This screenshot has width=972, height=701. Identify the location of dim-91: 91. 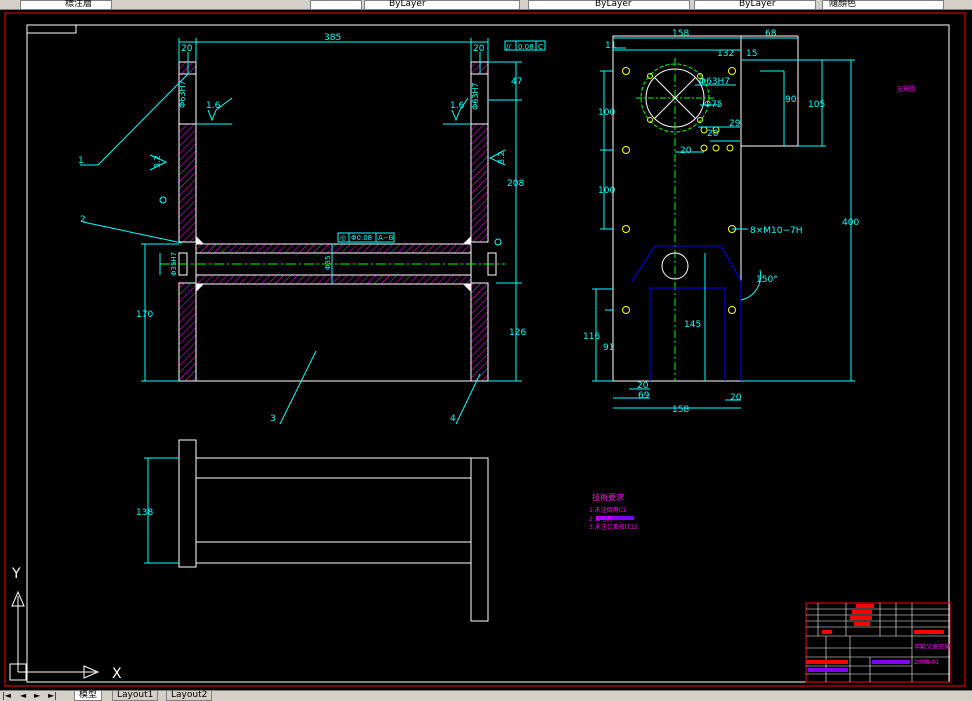
(608, 348).